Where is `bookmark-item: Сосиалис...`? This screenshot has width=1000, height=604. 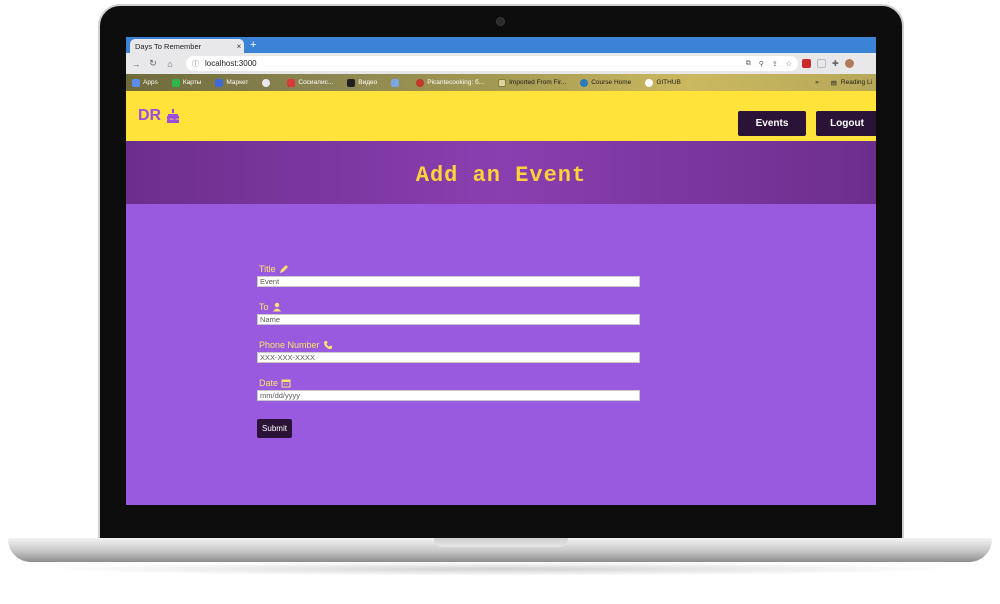
bookmark-item: Сосиалис... is located at coordinates (310, 82).